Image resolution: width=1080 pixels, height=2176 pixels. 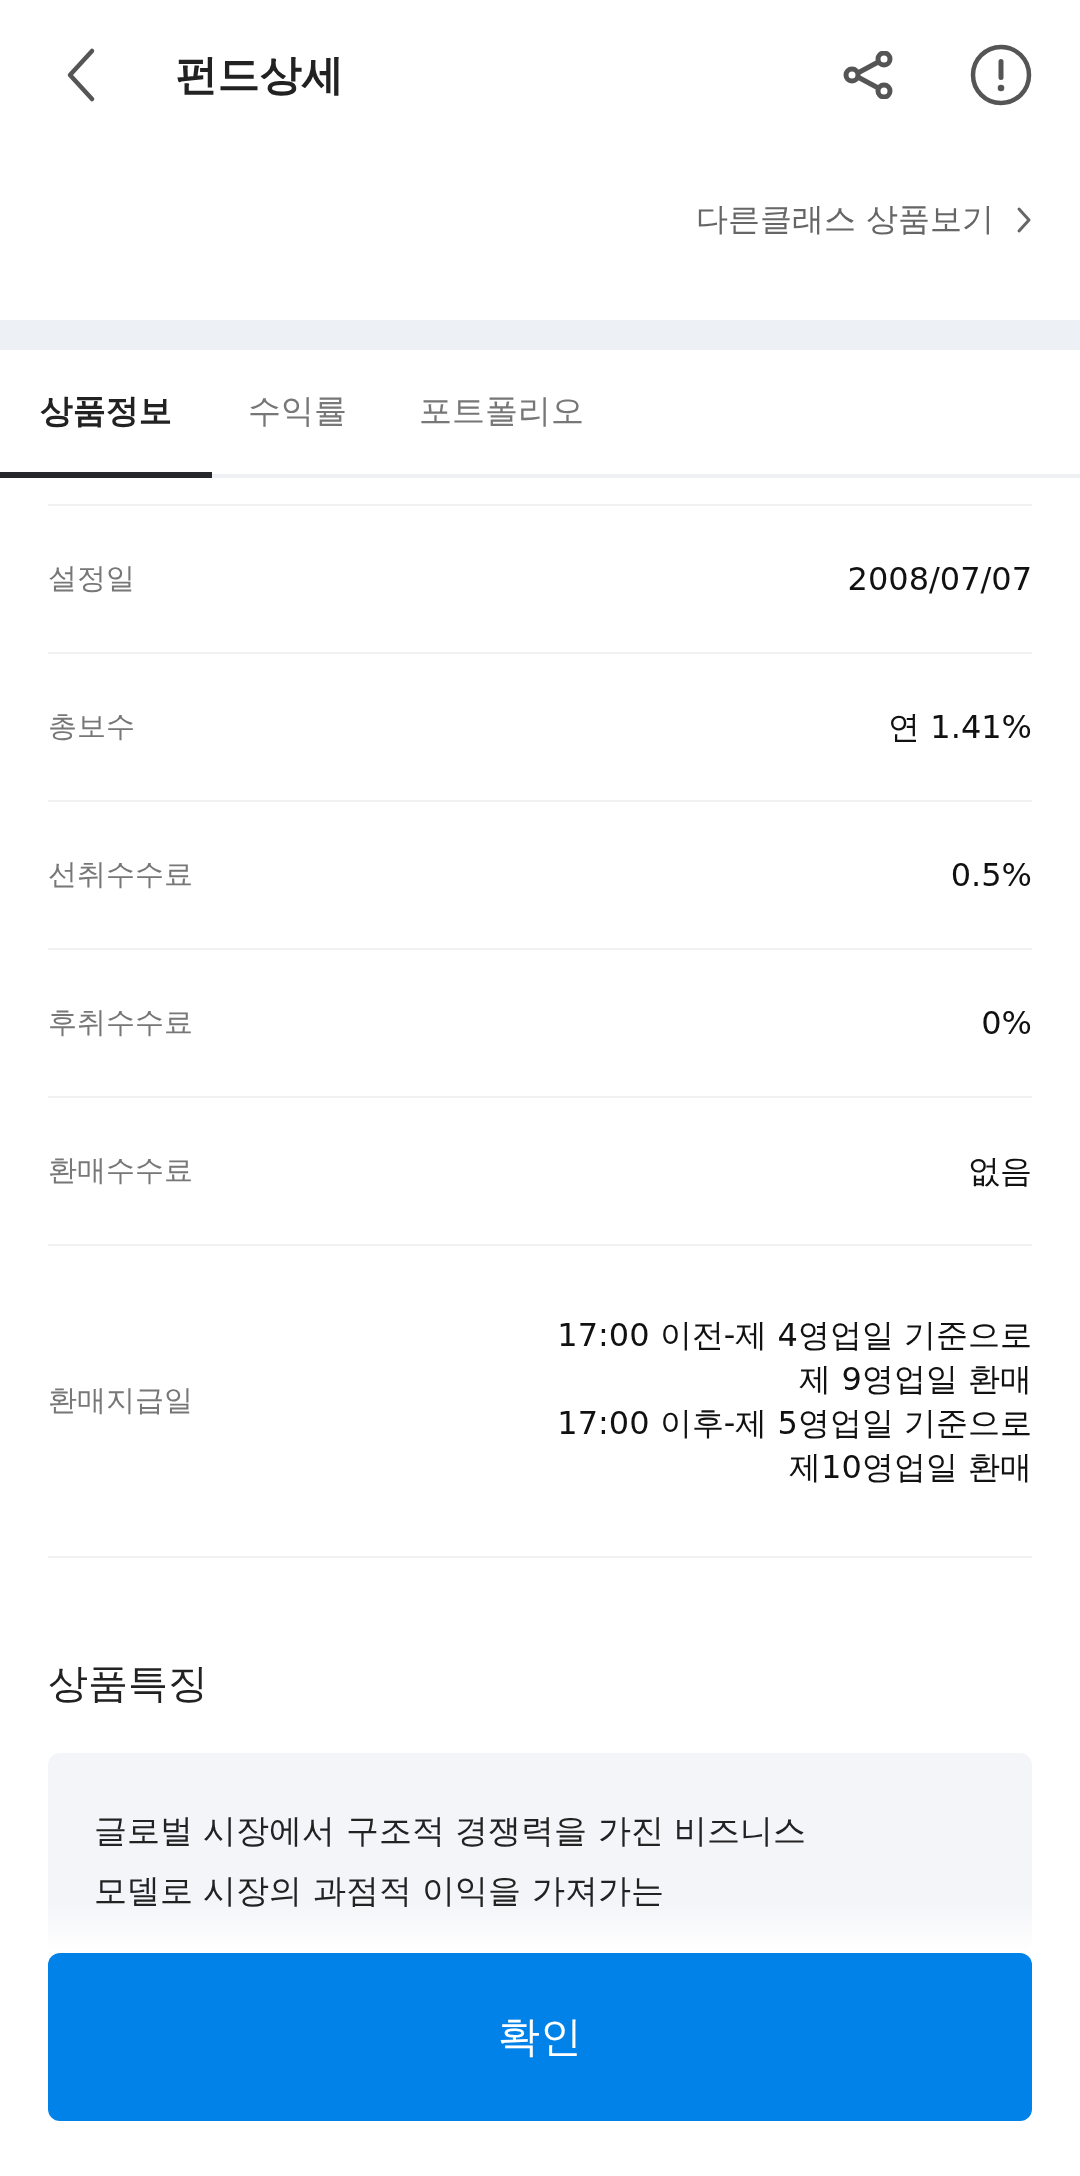 What do you see at coordinates (1024, 220) in the screenshot?
I see `chevron-right-icon` at bounding box center [1024, 220].